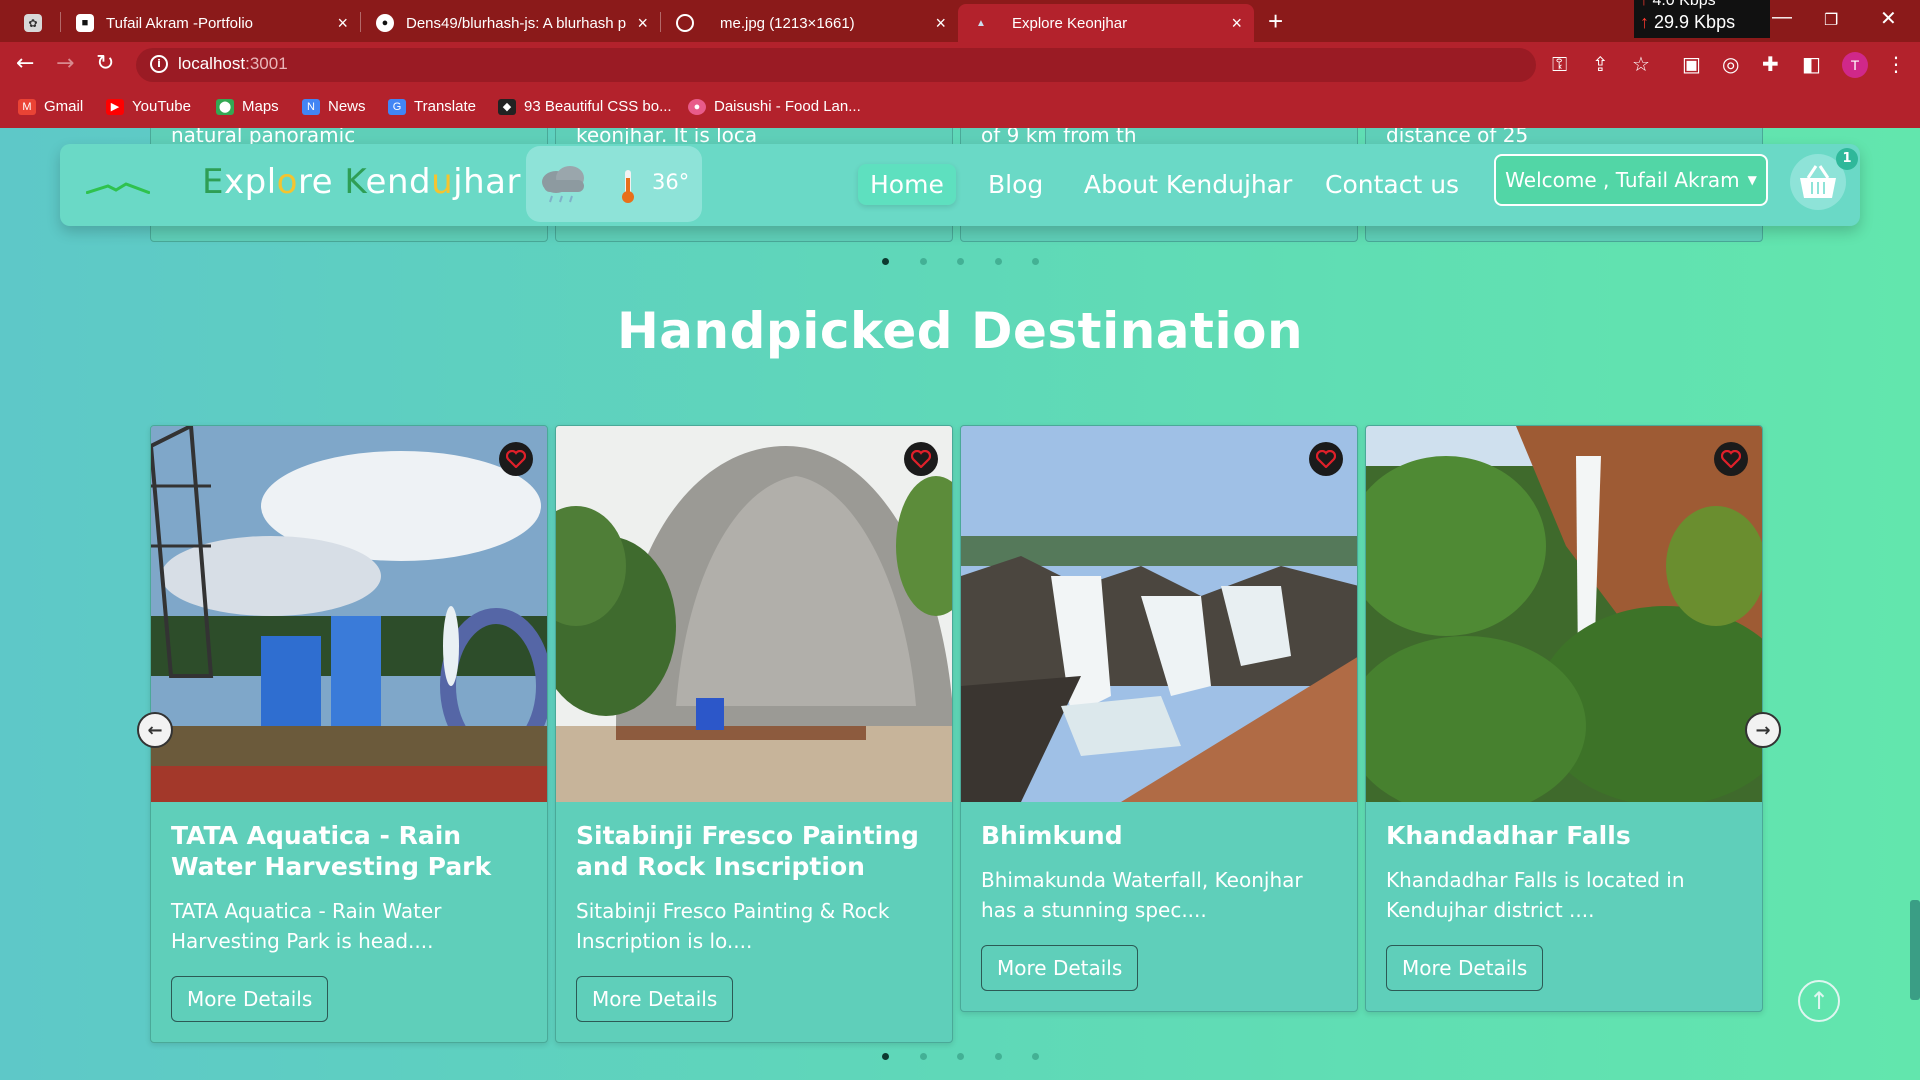 This screenshot has width=1920, height=1080. What do you see at coordinates (1888, 18) in the screenshot?
I see `close-window-icon: ✕` at bounding box center [1888, 18].